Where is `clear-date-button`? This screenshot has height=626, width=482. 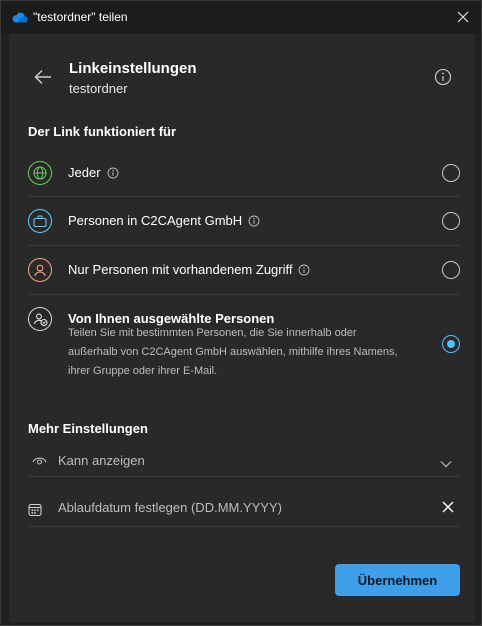
clear-date-button is located at coordinates (448, 507).